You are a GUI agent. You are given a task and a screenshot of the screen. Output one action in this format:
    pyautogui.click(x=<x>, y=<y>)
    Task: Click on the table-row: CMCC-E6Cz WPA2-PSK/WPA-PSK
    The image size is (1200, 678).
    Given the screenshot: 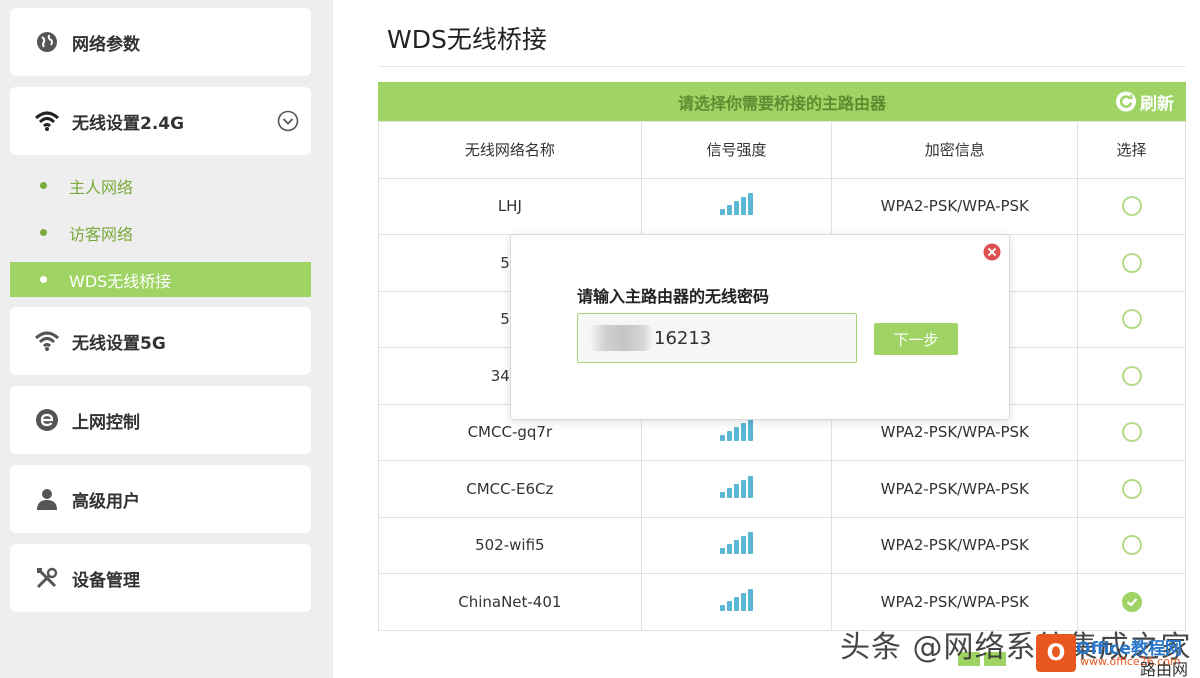 What is the action you would take?
    pyautogui.click(x=782, y=489)
    